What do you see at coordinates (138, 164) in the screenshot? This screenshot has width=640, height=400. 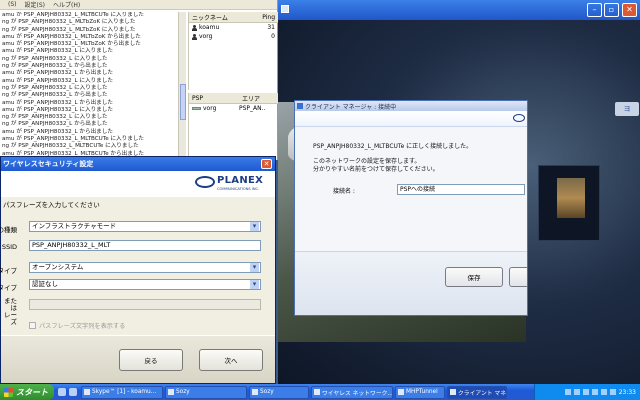 I see `dialog-title-bar: ワイヤレスセキュリティ設定 ✕` at bounding box center [138, 164].